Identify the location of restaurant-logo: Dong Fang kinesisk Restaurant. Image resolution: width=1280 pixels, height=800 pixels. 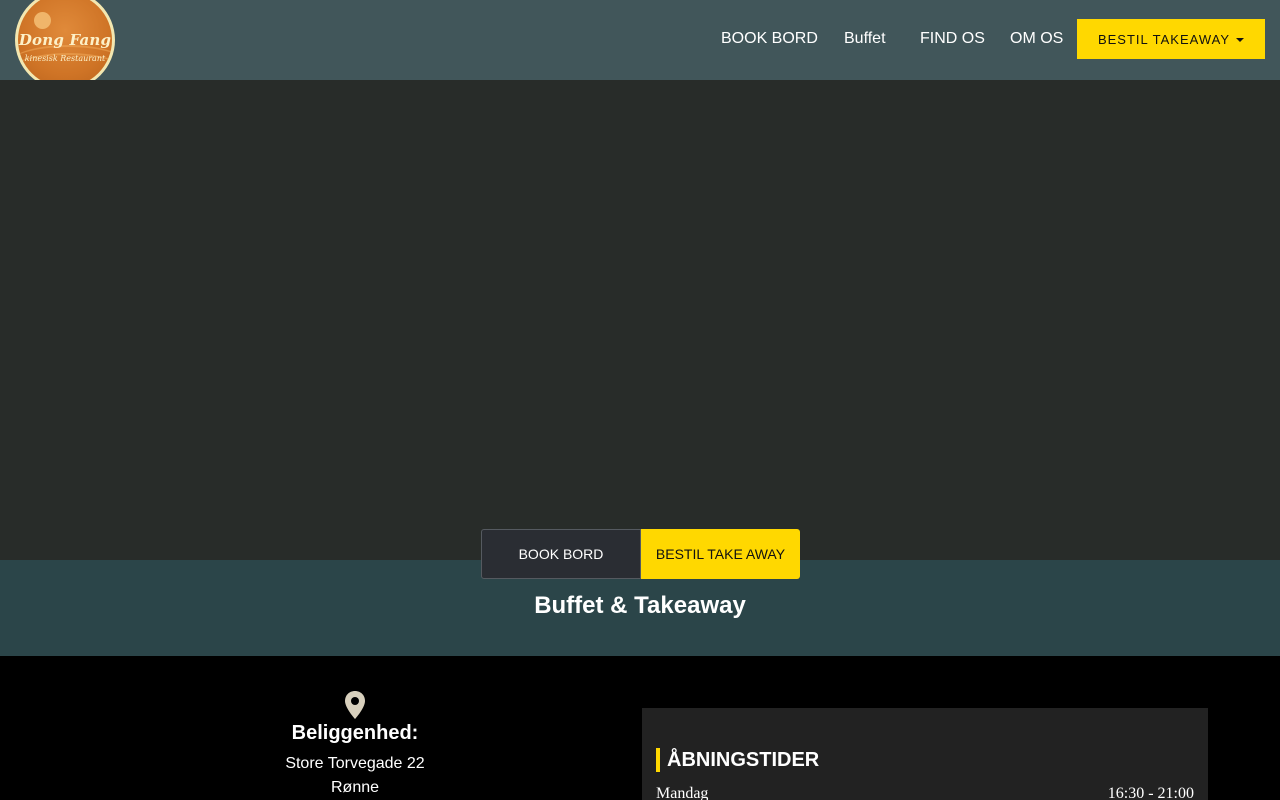
(65, 45).